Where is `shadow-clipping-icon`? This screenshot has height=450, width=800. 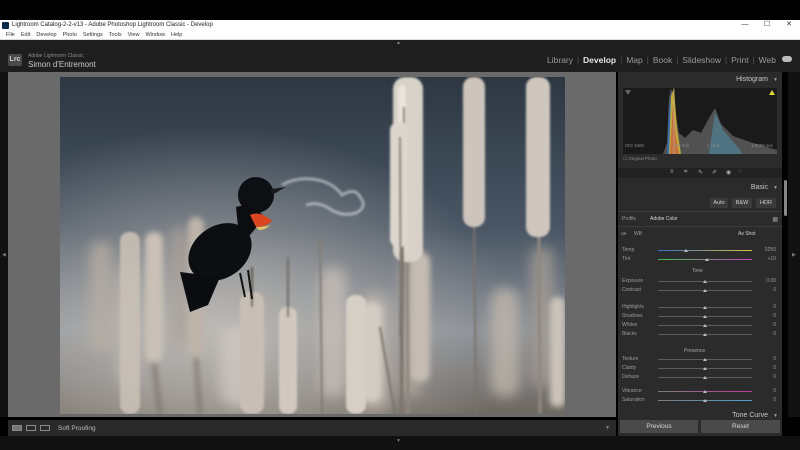
shadow-clipping-icon is located at coordinates (628, 92).